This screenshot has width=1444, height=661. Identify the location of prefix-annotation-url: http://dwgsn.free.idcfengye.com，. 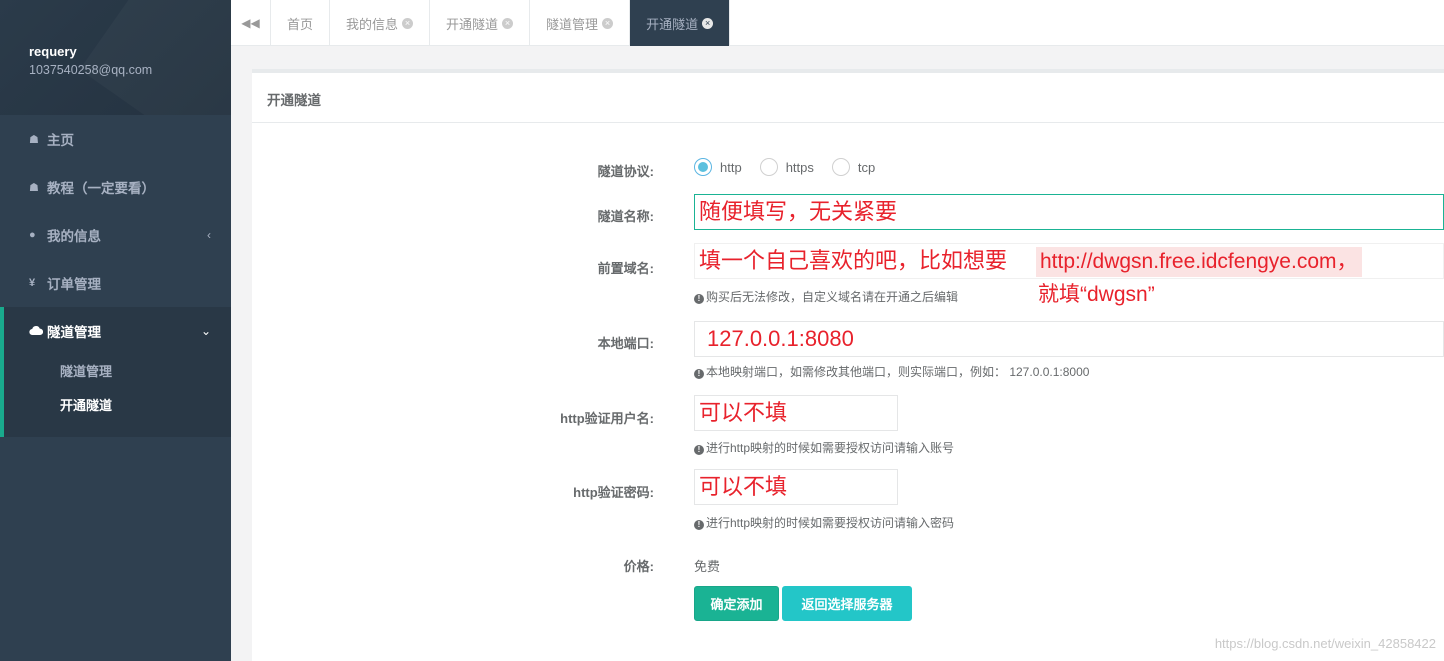
(1199, 262).